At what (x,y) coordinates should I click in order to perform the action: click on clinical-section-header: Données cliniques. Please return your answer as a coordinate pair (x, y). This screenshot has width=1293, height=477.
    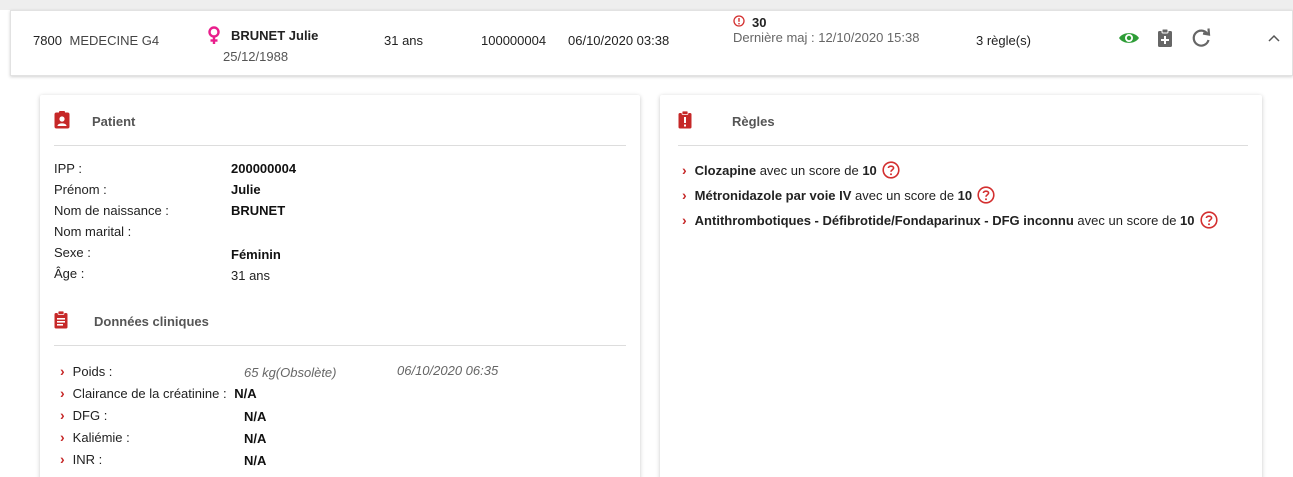
    Looking at the image, I should click on (131, 321).